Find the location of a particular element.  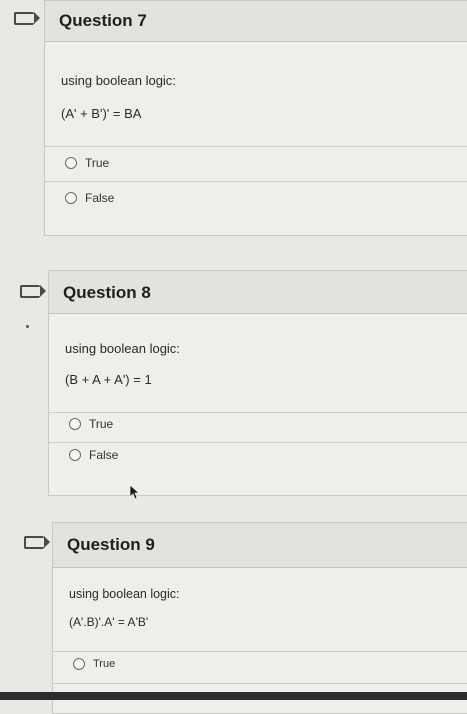

question-9-header: Question 9 is located at coordinates (260, 545).